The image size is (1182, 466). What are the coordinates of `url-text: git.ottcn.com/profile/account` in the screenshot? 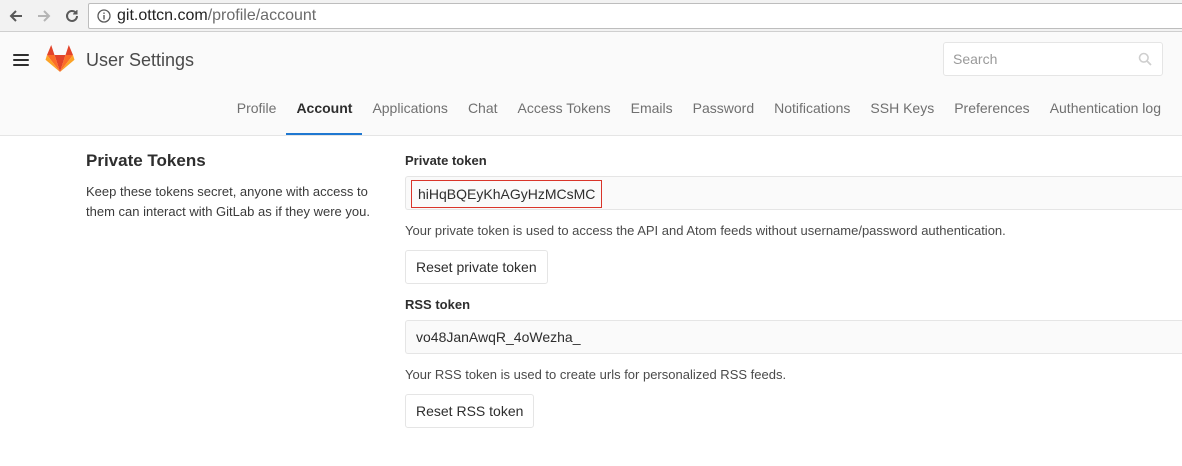 It's located at (216, 16).